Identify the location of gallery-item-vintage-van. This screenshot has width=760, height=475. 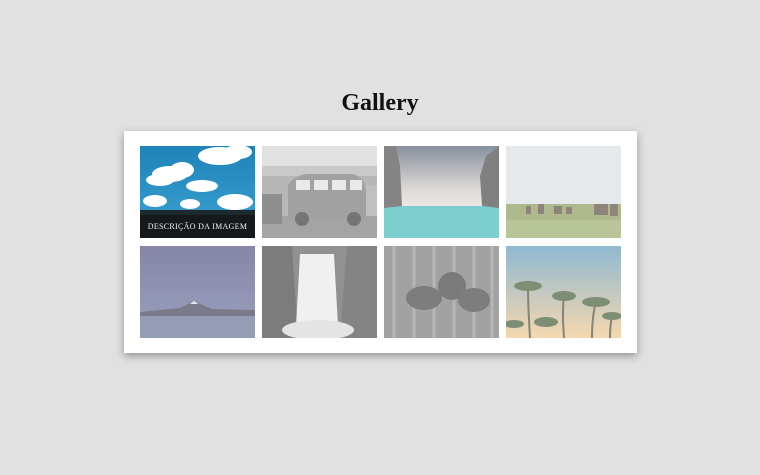
(319, 192).